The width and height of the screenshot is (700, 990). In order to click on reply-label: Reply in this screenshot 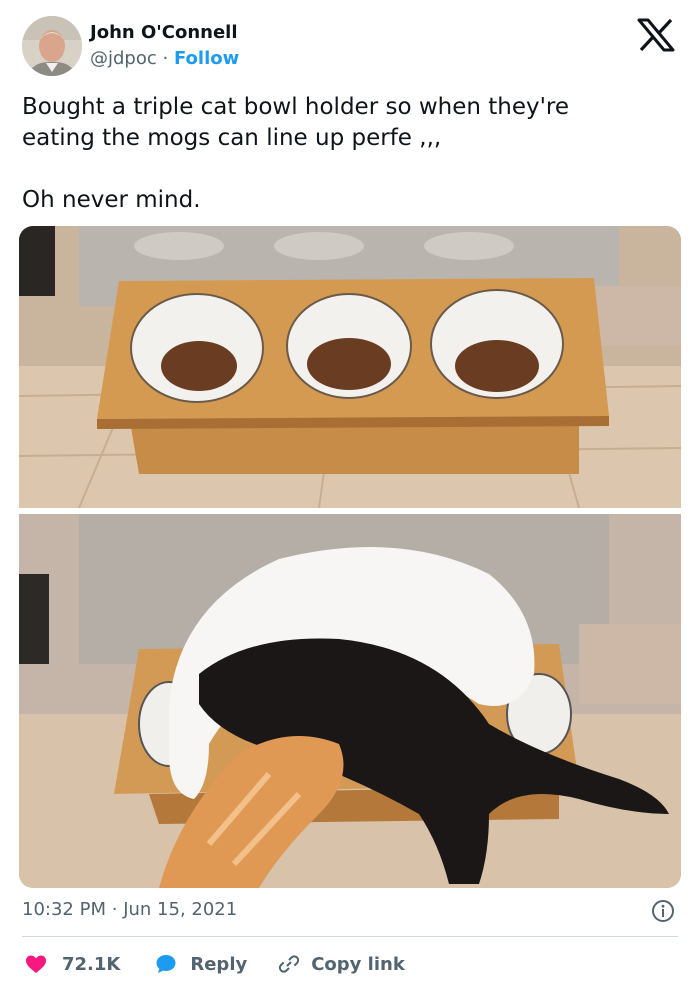, I will do `click(219, 964)`.